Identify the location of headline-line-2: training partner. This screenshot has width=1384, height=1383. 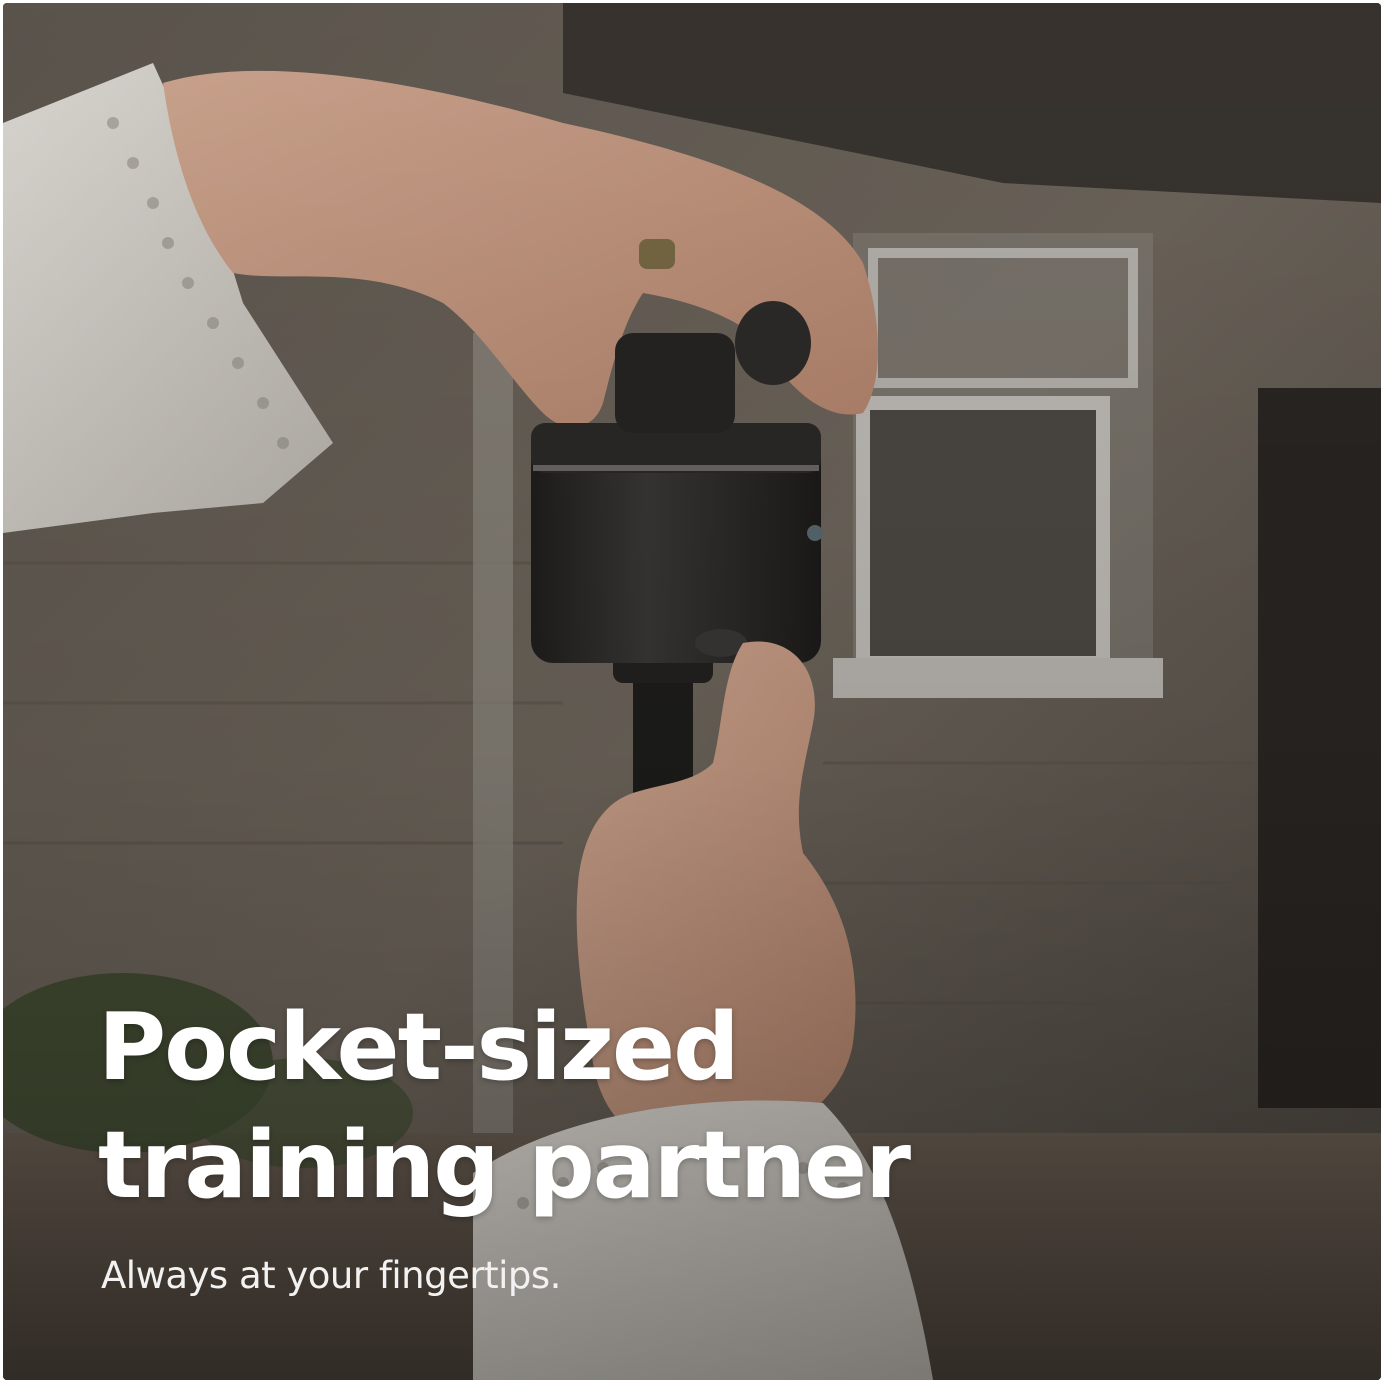
(504, 1165).